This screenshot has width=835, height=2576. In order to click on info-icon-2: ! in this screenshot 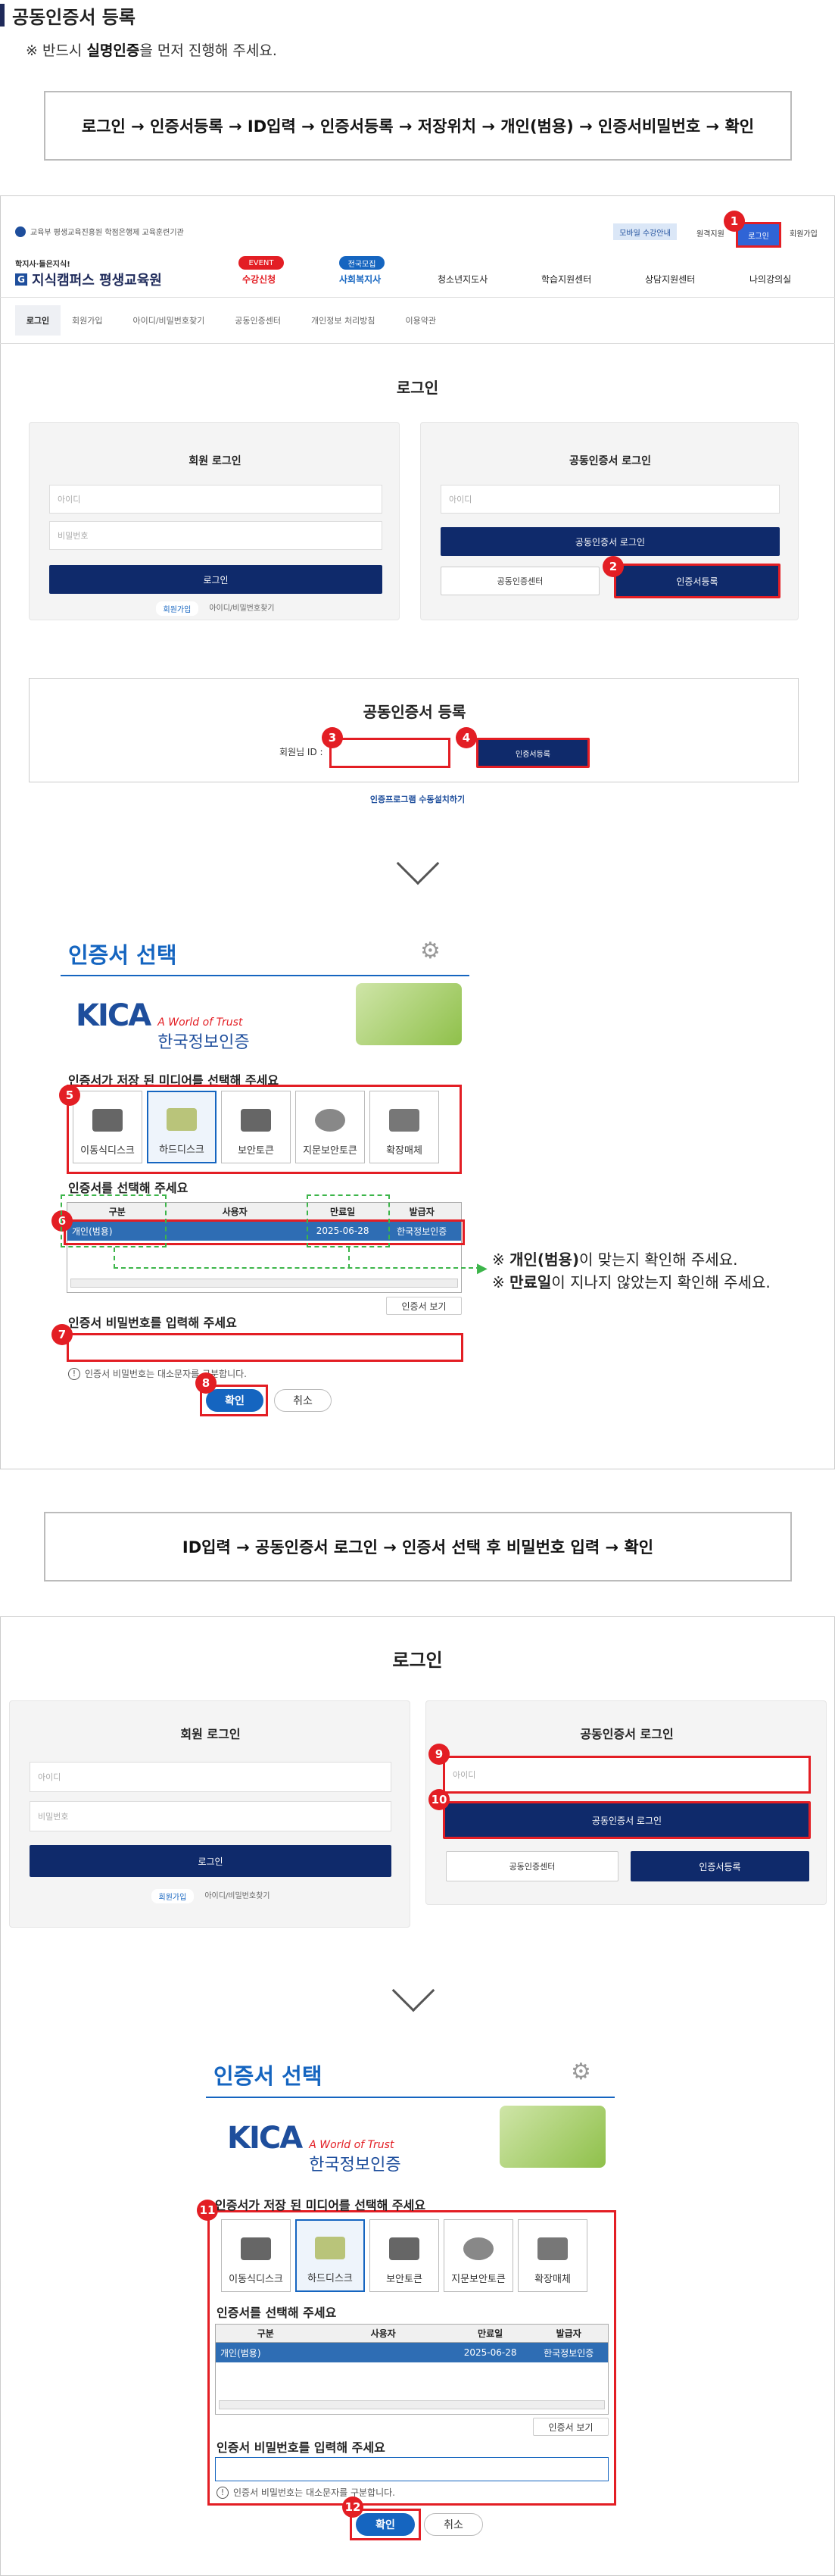, I will do `click(223, 2493)`.